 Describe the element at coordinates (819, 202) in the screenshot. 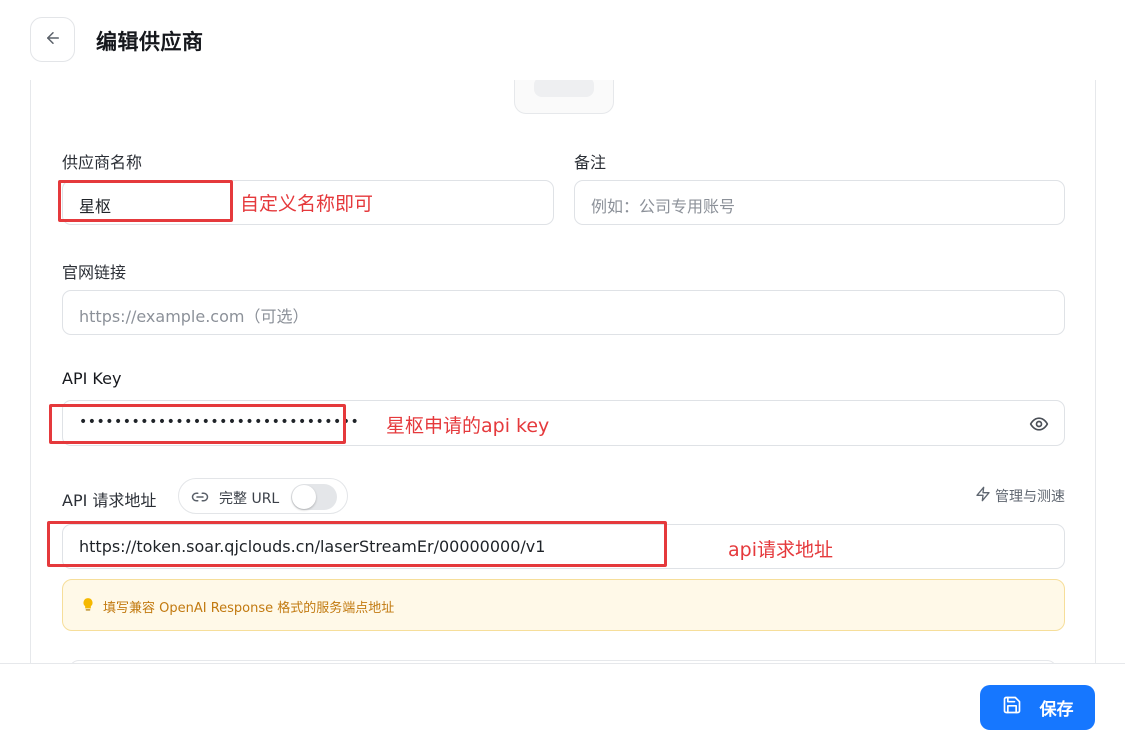

I see `note-field: 例如：公司专用账号` at that location.